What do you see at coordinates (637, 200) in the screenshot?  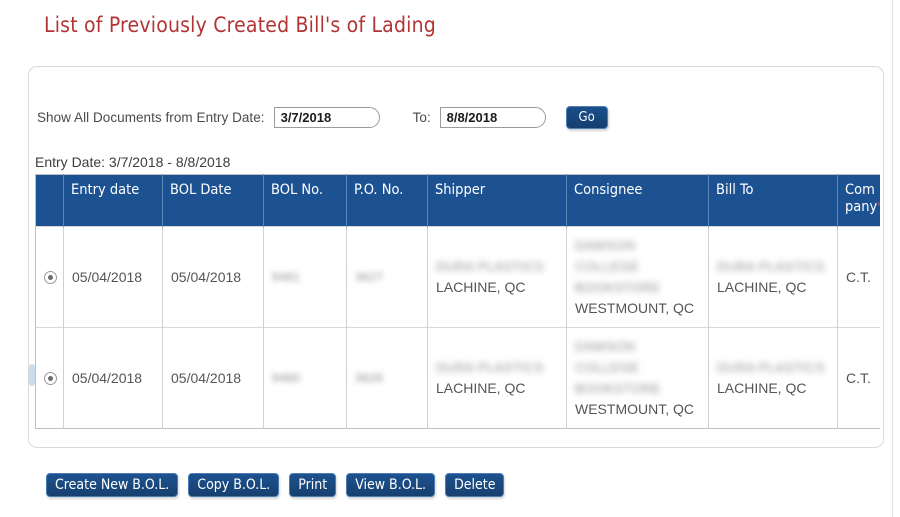 I see `col-header-consignee: Consignee` at bounding box center [637, 200].